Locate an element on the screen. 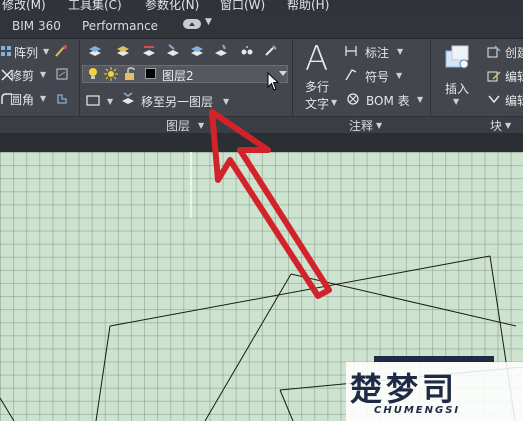 Image resolution: width=523 pixels, height=421 pixels. watermark-logo: 楚梦司 is located at coordinates (404, 389).